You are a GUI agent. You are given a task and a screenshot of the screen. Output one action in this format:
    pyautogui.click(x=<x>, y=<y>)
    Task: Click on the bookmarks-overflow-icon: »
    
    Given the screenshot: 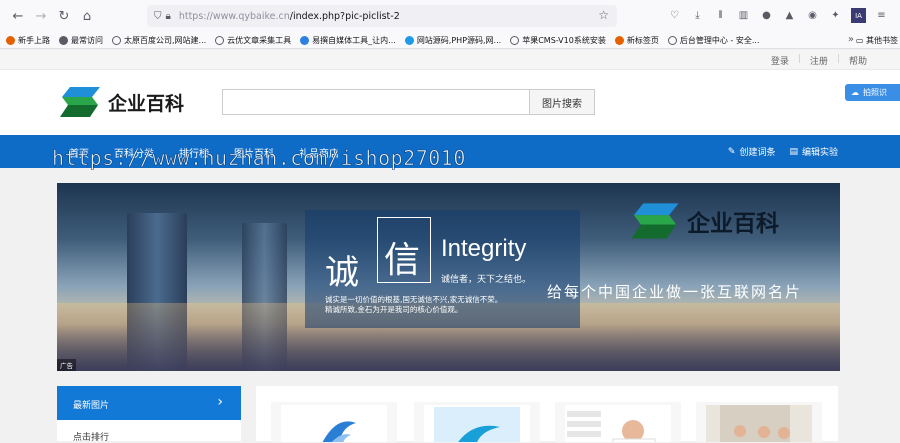 What is the action you would take?
    pyautogui.click(x=851, y=39)
    